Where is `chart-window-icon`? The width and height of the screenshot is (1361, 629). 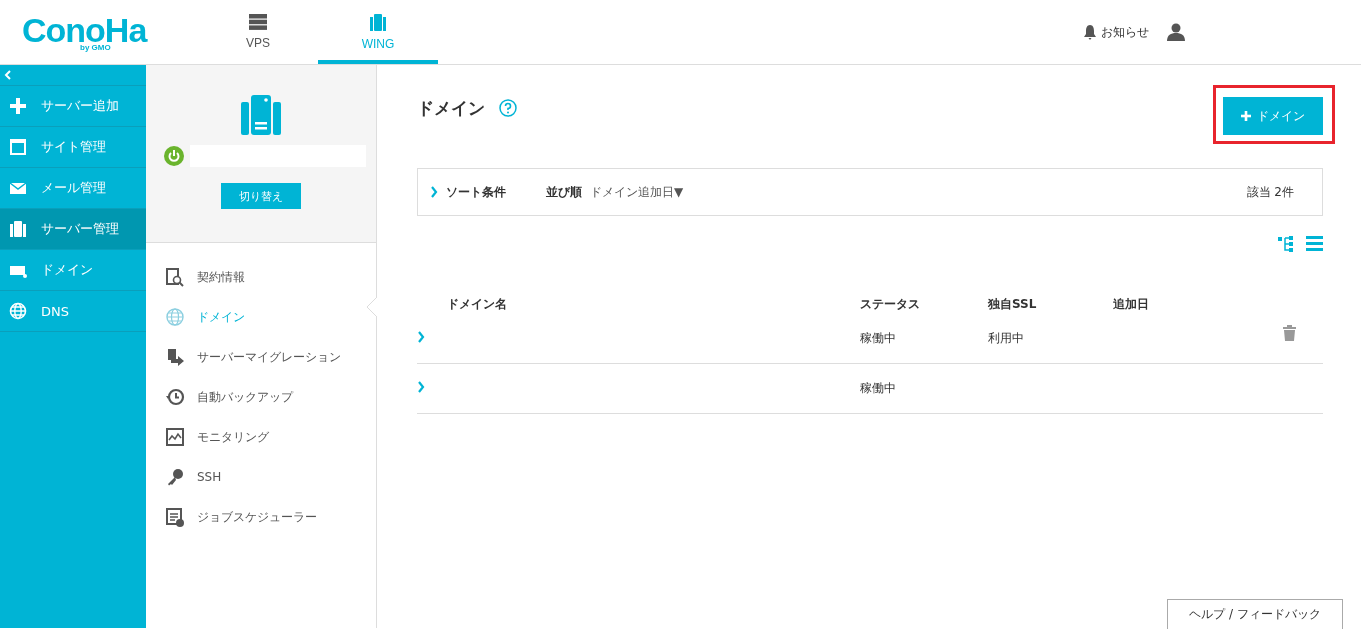
chart-window-icon is located at coordinates (175, 437).